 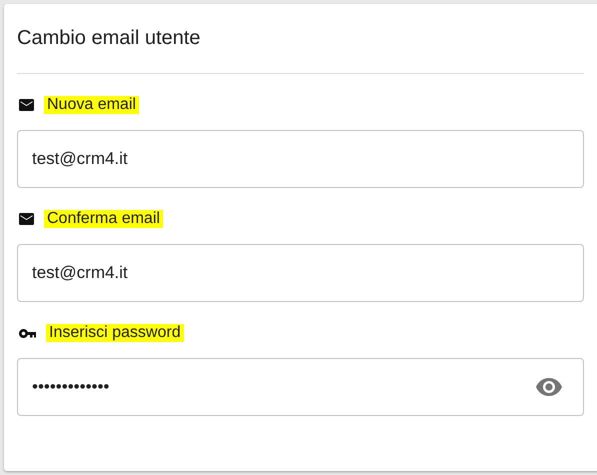 I want to click on field-label: Nuova email, so click(x=91, y=105).